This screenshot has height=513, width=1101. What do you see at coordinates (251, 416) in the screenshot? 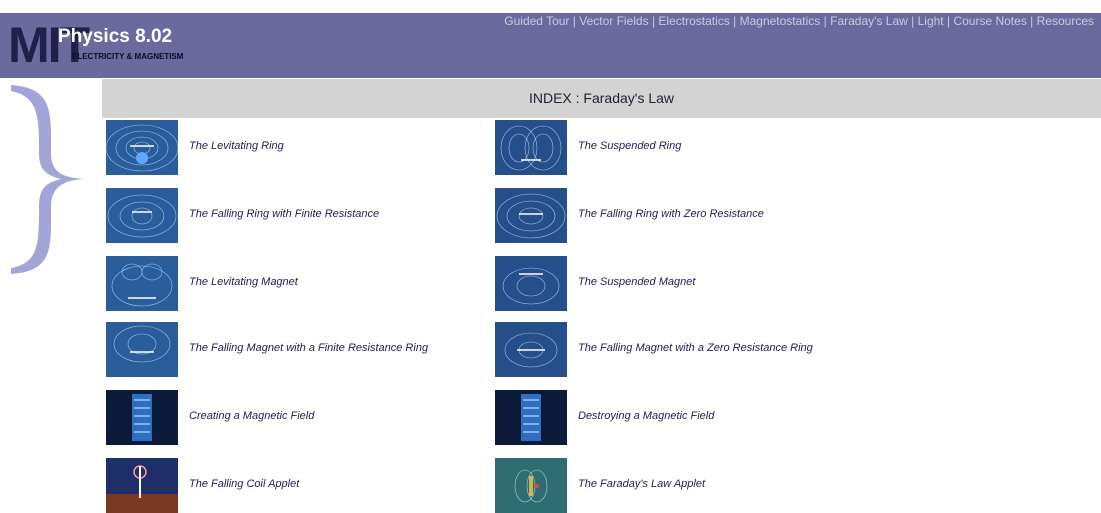
I see `item-label: Creating a Magnetic Field` at bounding box center [251, 416].